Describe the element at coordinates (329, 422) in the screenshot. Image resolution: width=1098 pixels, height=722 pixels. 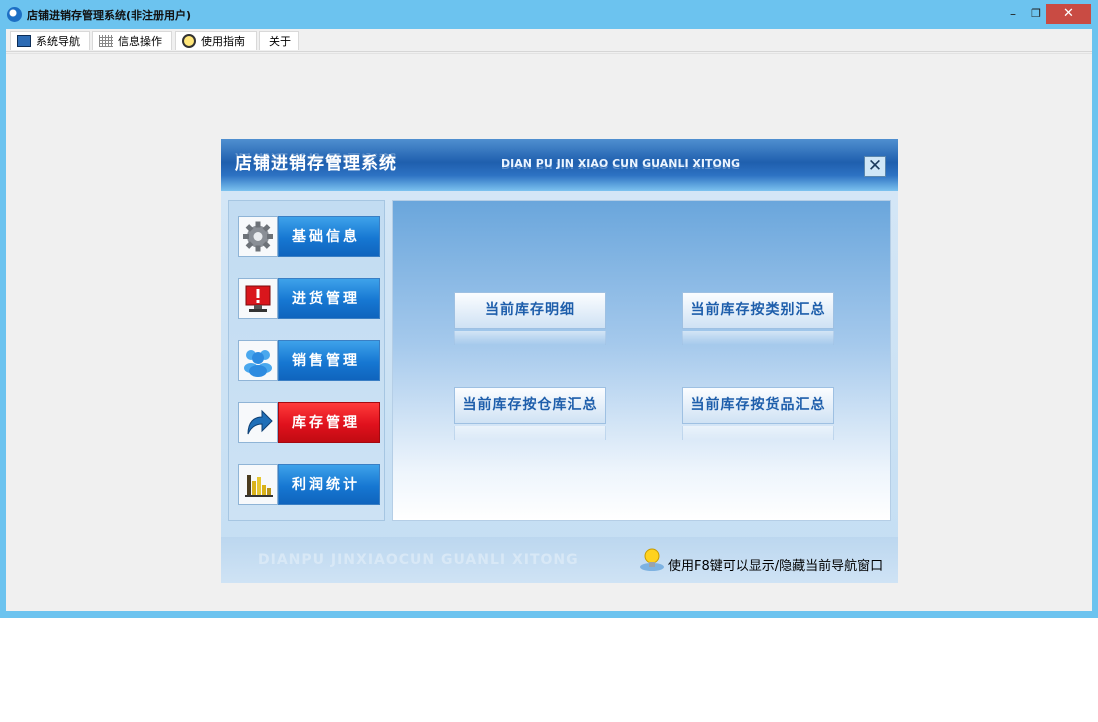
I see `nav-label: 库存管理` at that location.